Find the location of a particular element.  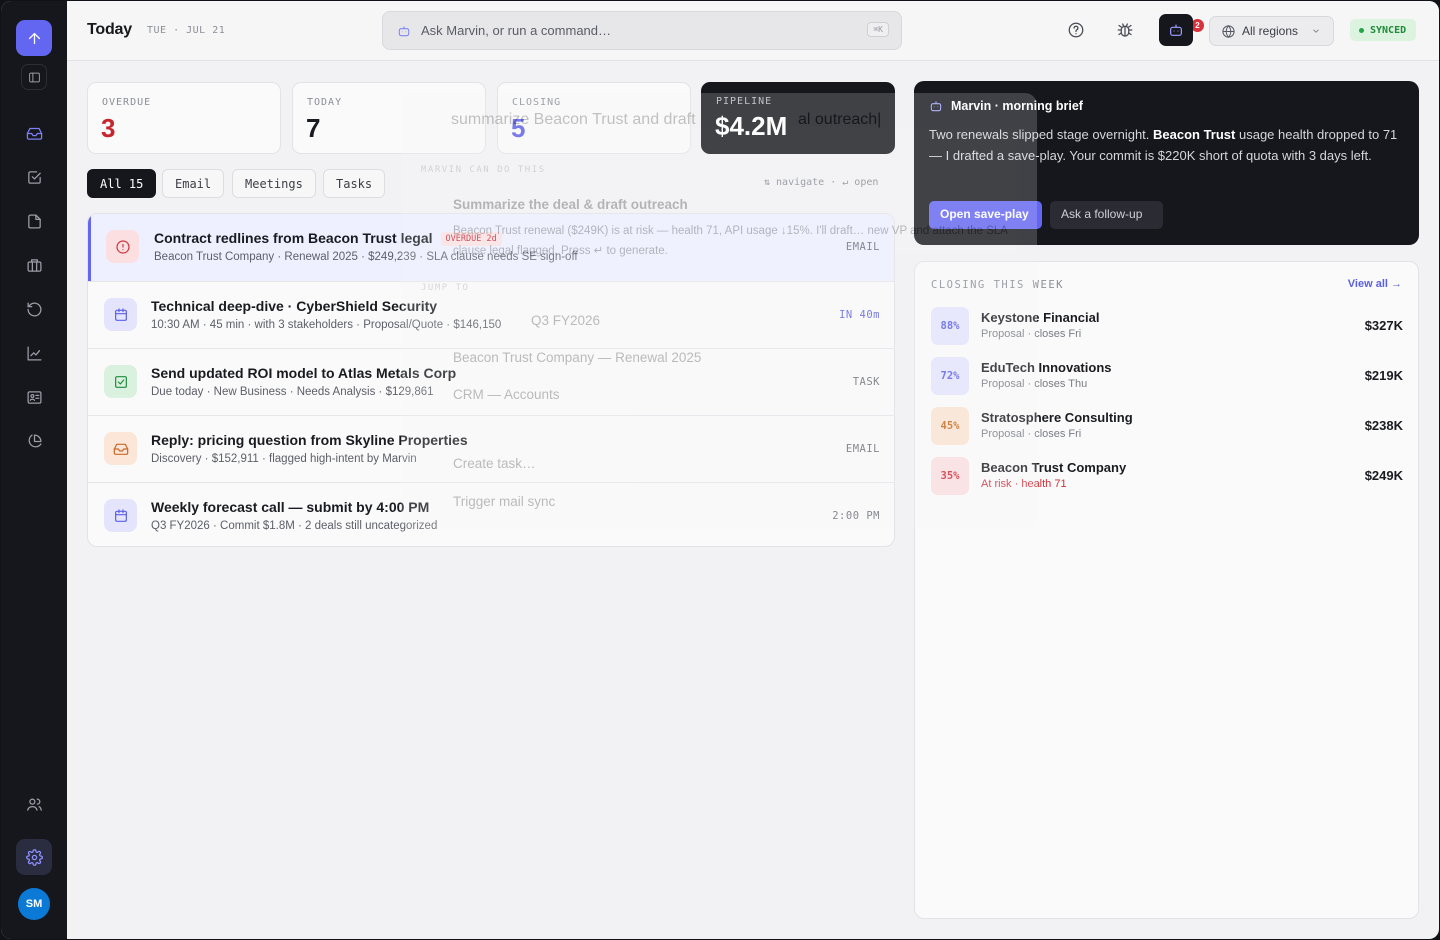

bug-icon is located at coordinates (1125, 30).